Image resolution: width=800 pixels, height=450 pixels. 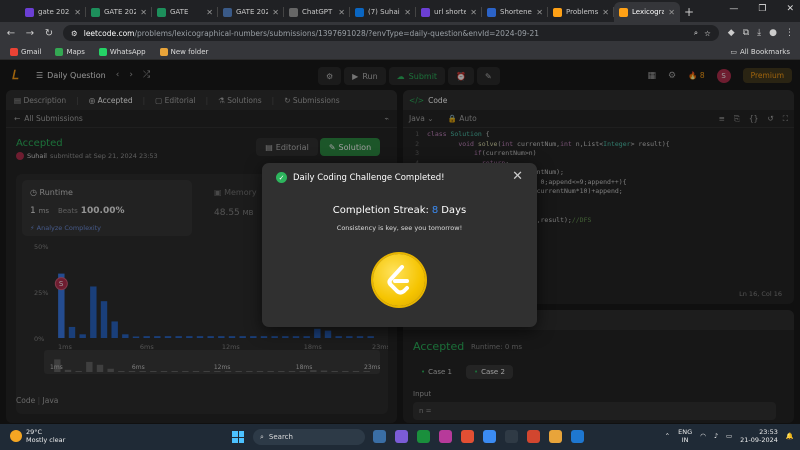 I want to click on tab-title: Shortene, so click(x=516, y=12).